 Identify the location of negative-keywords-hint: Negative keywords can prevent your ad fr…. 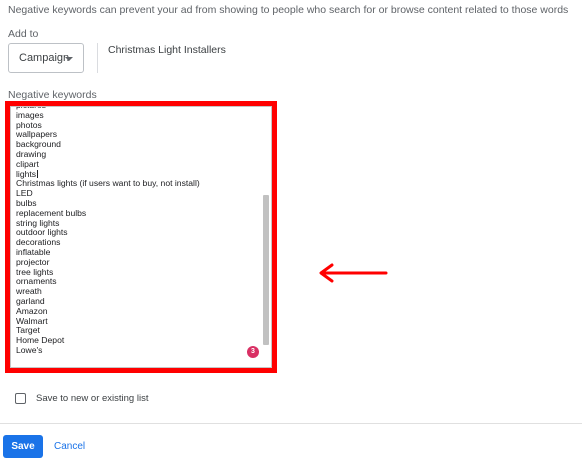
(288, 10).